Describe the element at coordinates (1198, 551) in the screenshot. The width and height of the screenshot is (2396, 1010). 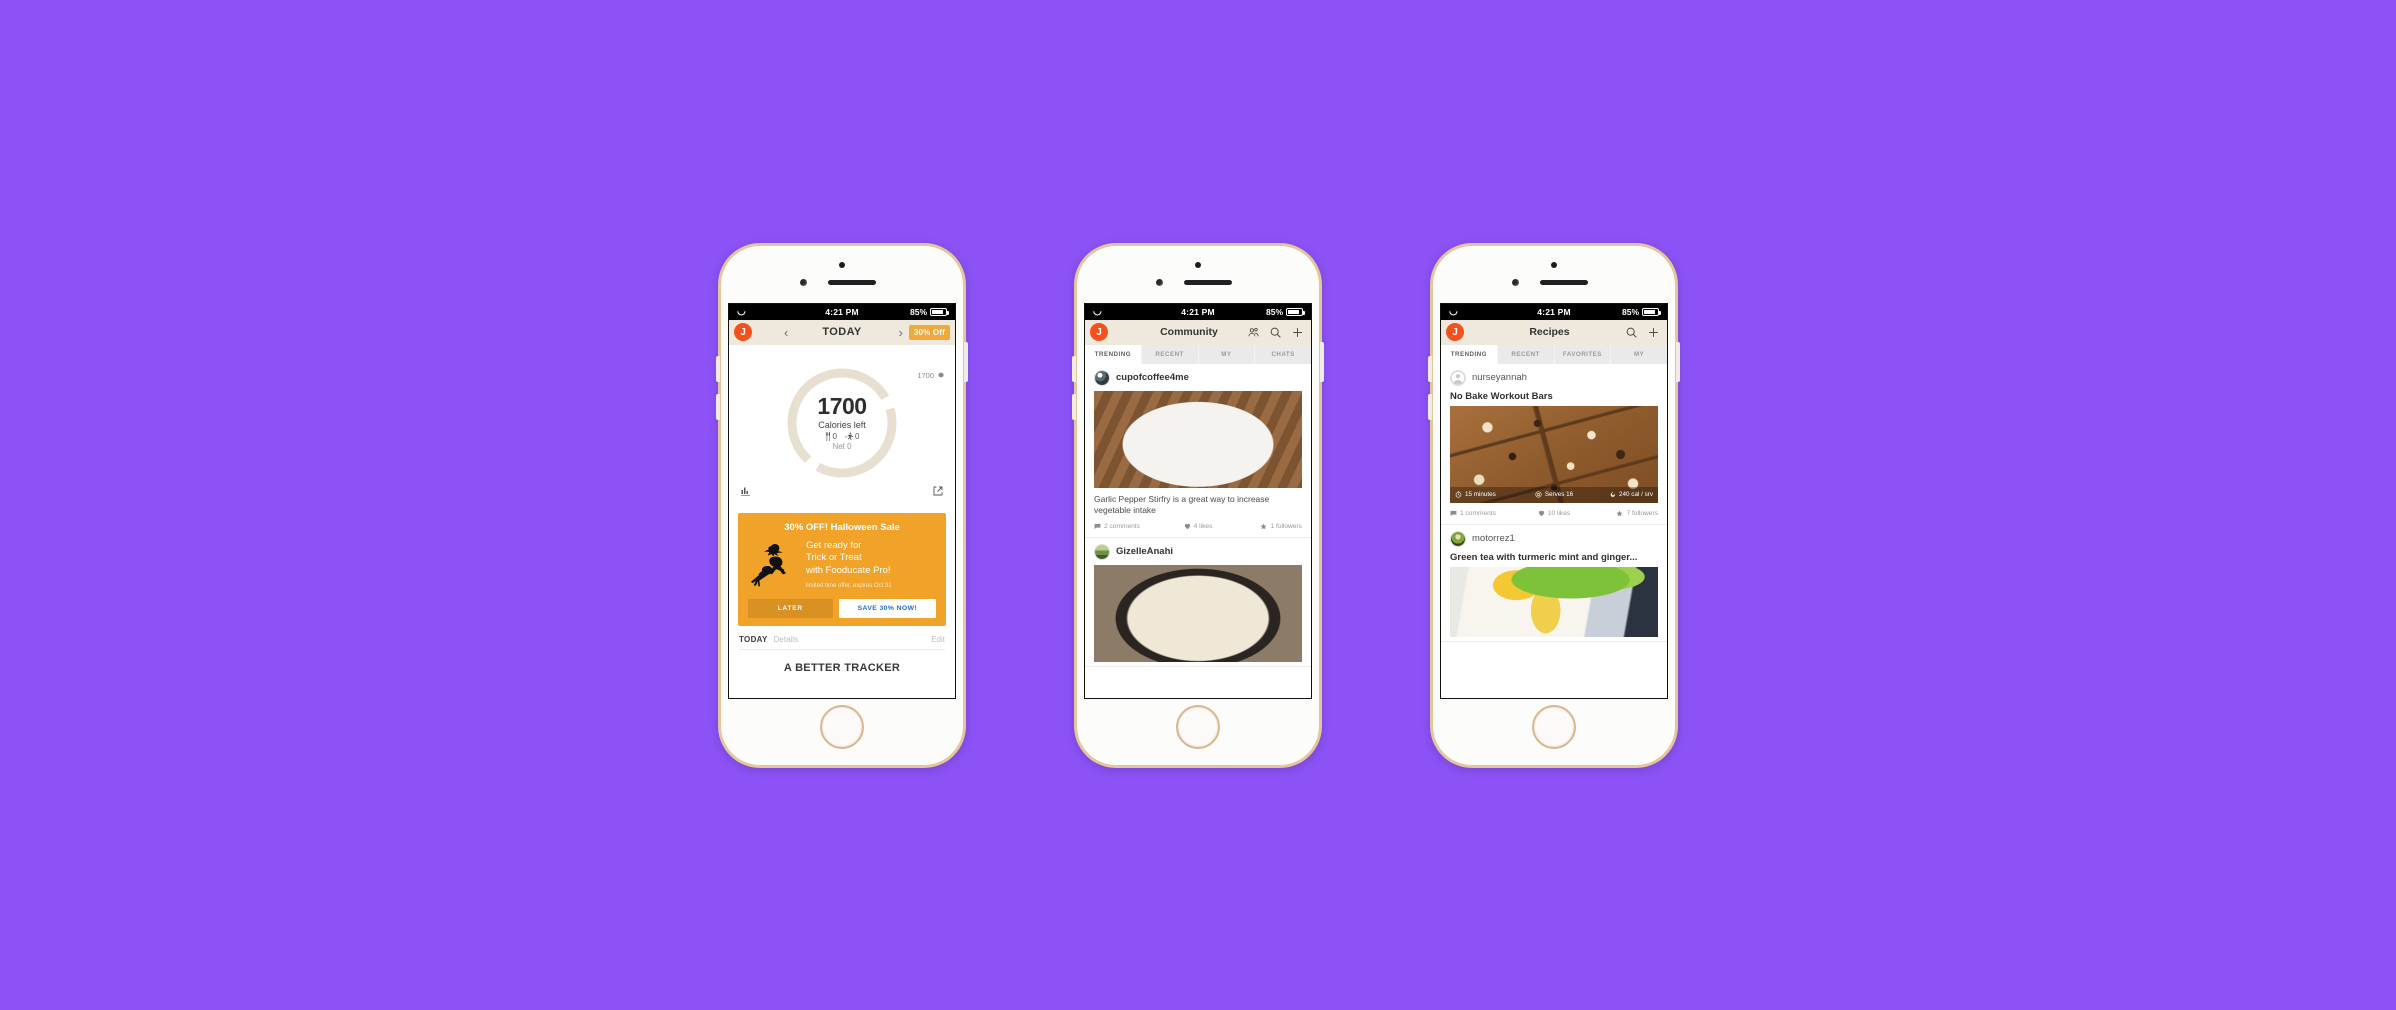
I see `post-header: GizelleAnahi` at that location.